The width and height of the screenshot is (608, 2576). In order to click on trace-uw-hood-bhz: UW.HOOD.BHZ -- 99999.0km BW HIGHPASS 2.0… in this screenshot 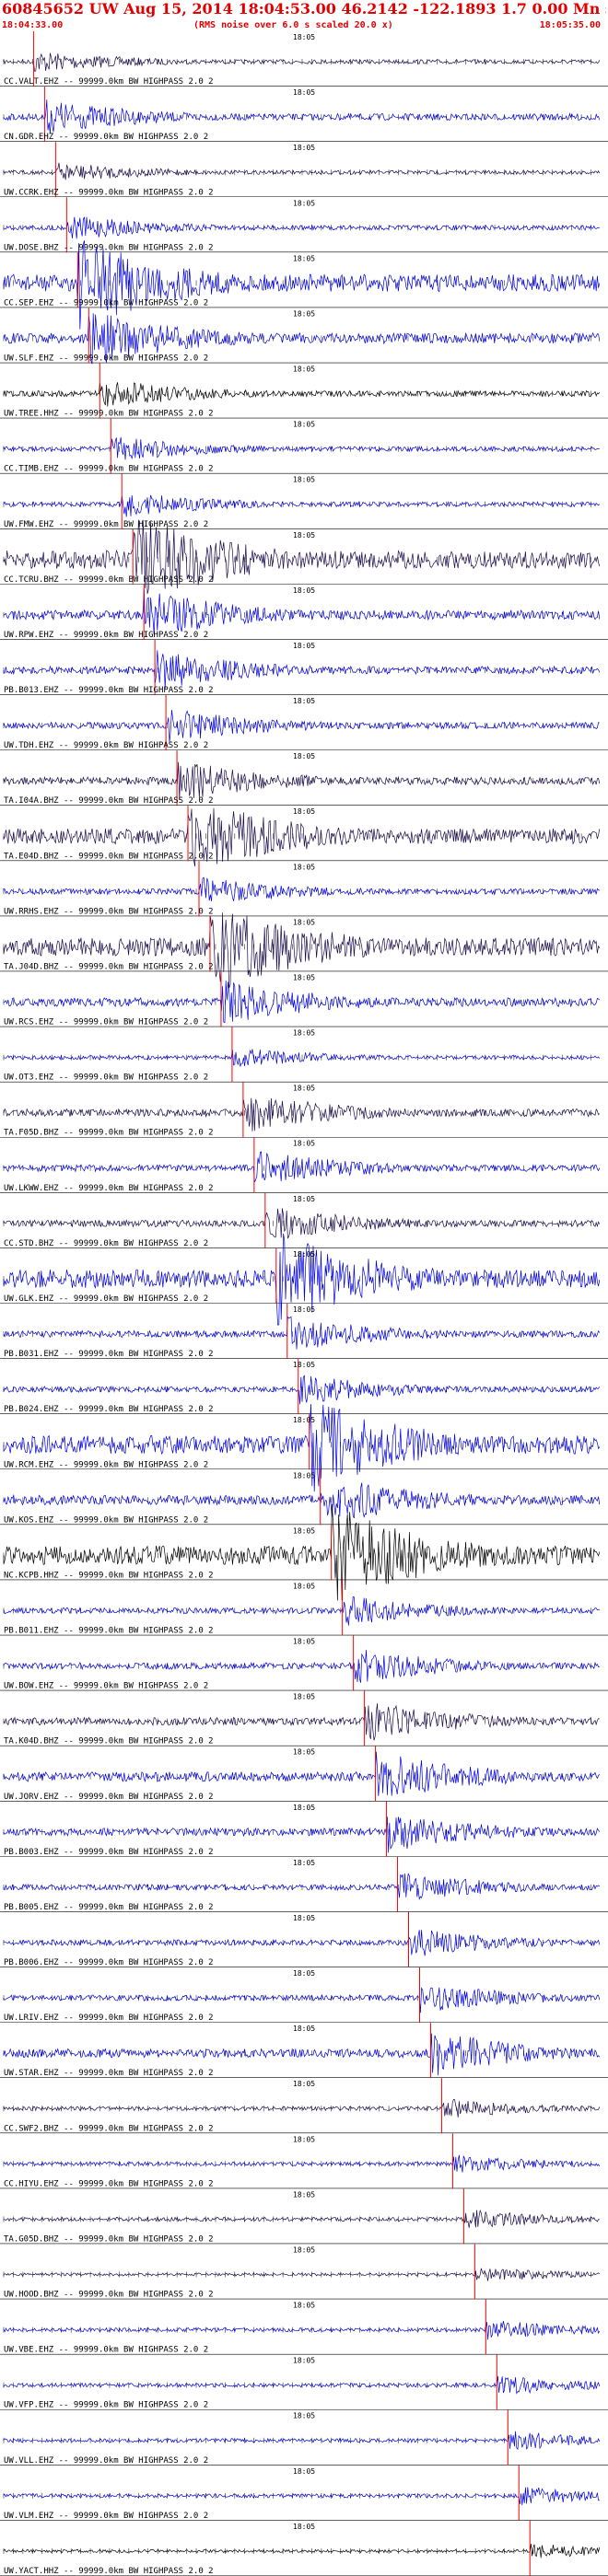, I will do `click(304, 2272)`.